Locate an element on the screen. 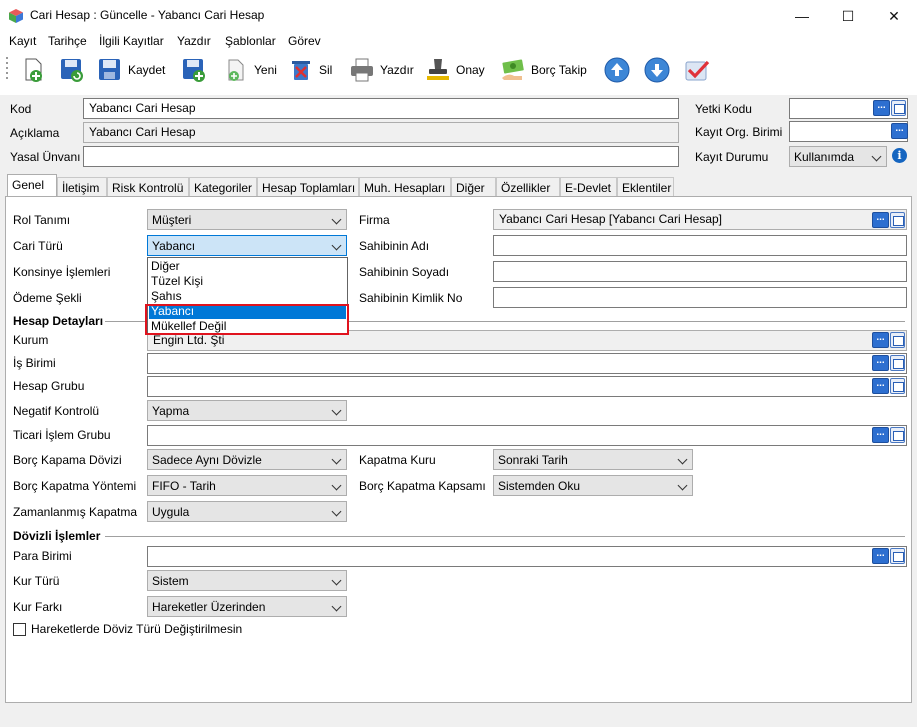  save-new-button is located at coordinates (194, 70).